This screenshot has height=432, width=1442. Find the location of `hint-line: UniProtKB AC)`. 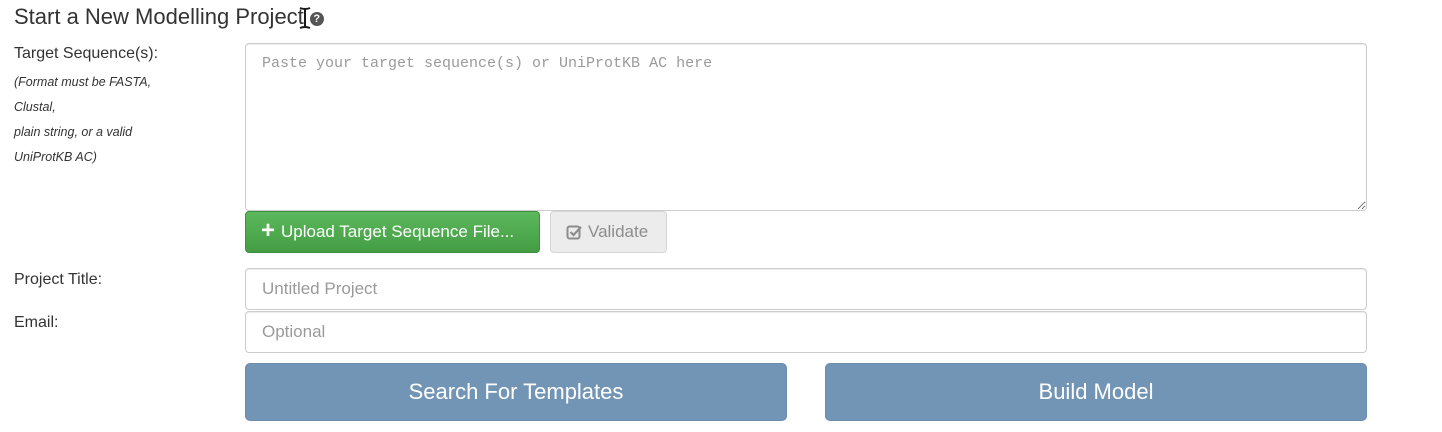

hint-line: UniProtKB AC) is located at coordinates (55, 157).